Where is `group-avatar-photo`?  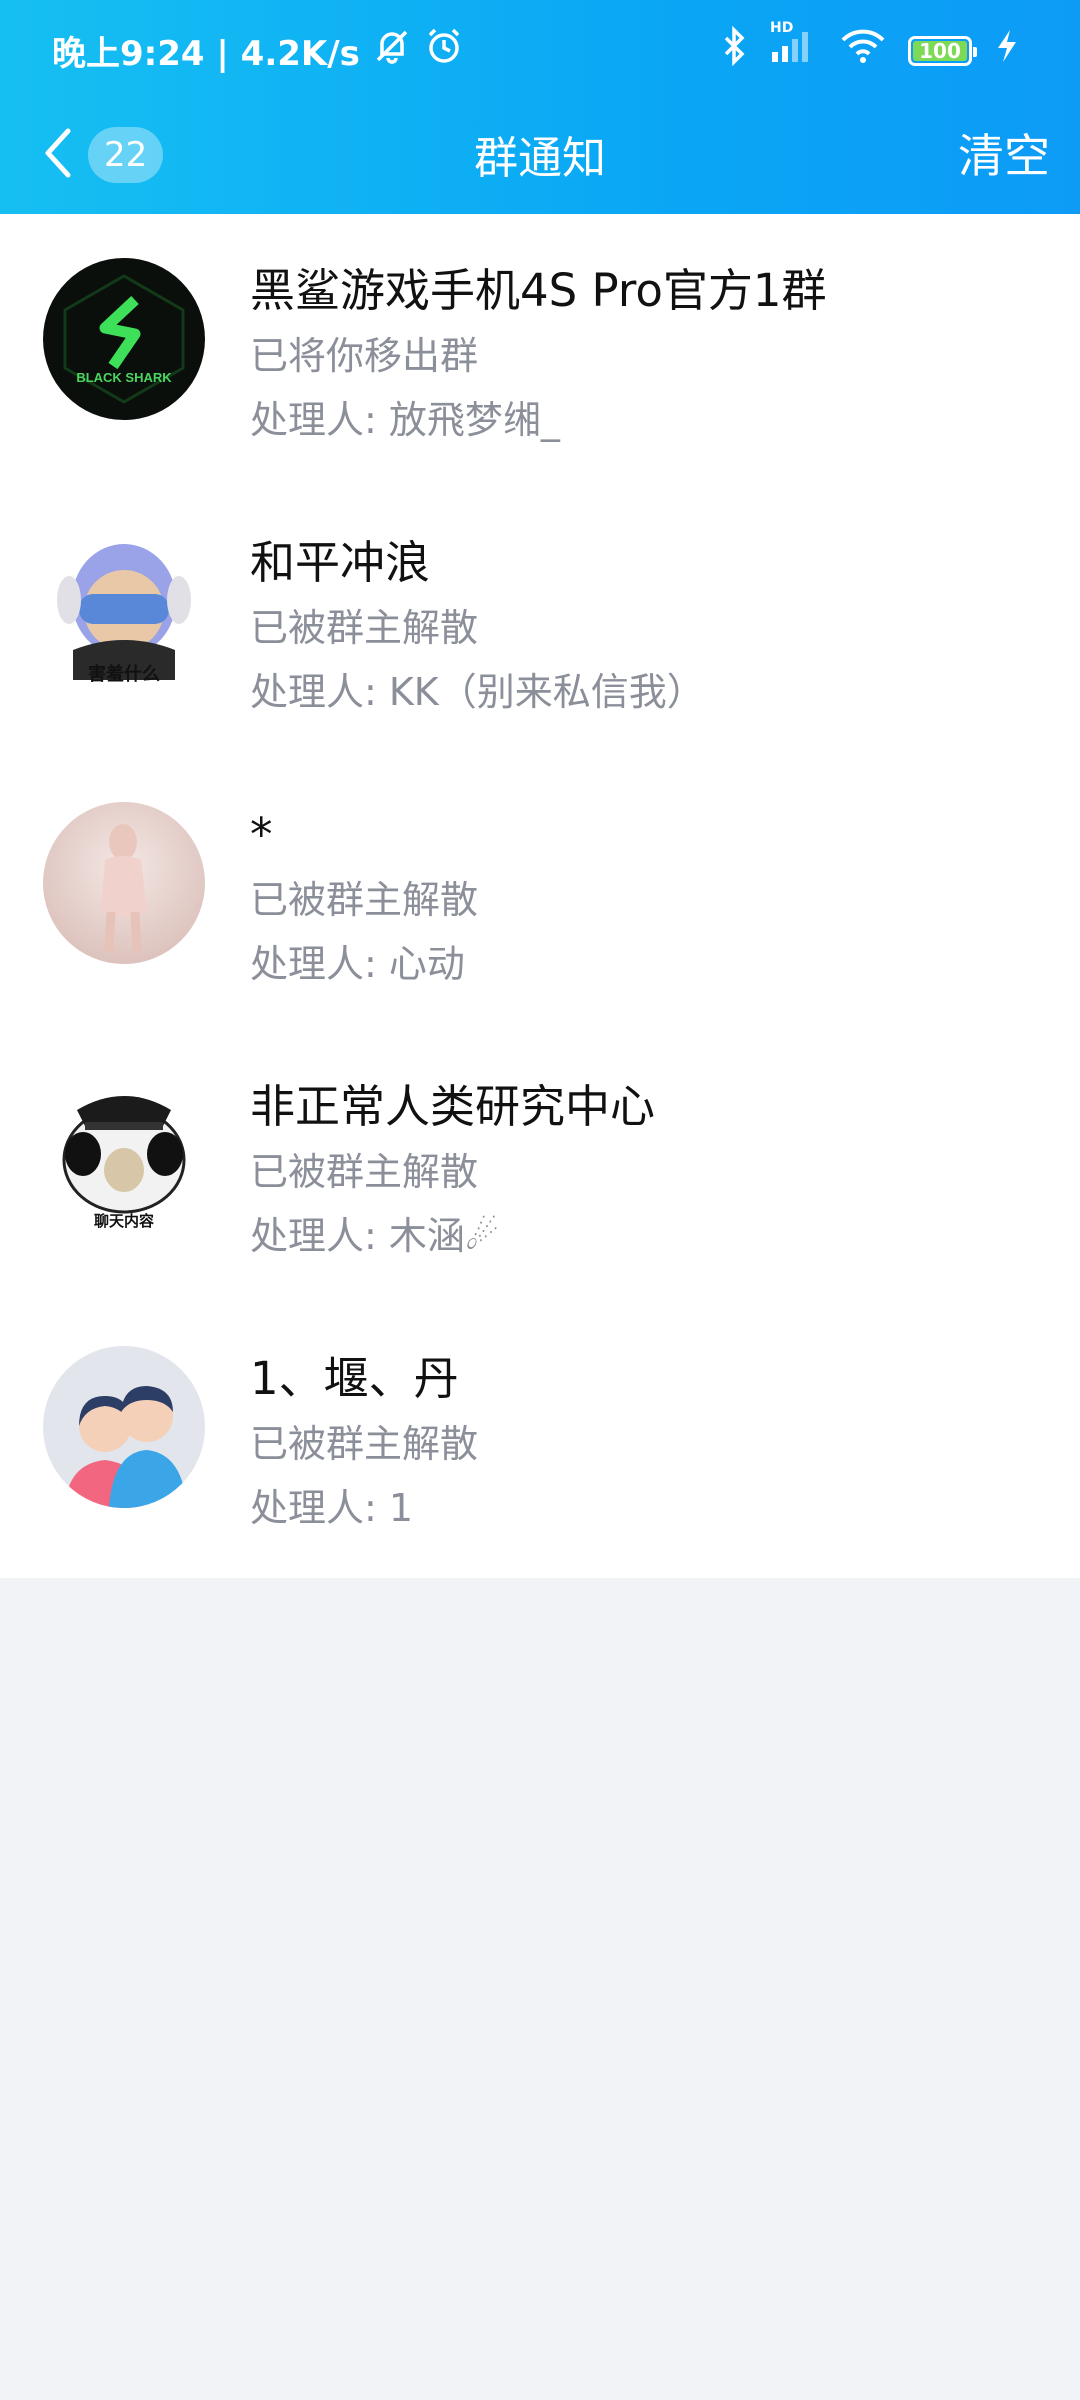 group-avatar-photo is located at coordinates (124, 883).